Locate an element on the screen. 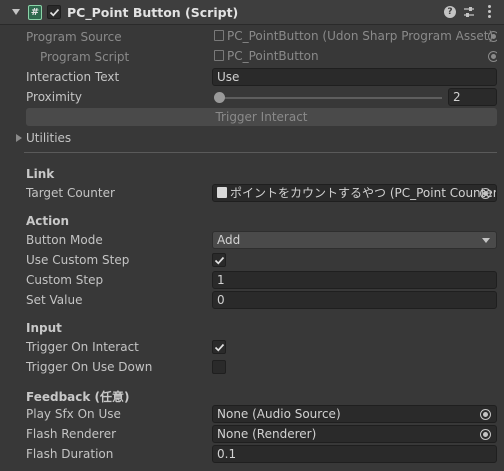  button-mode-label: Button Mode is located at coordinates (64, 240).